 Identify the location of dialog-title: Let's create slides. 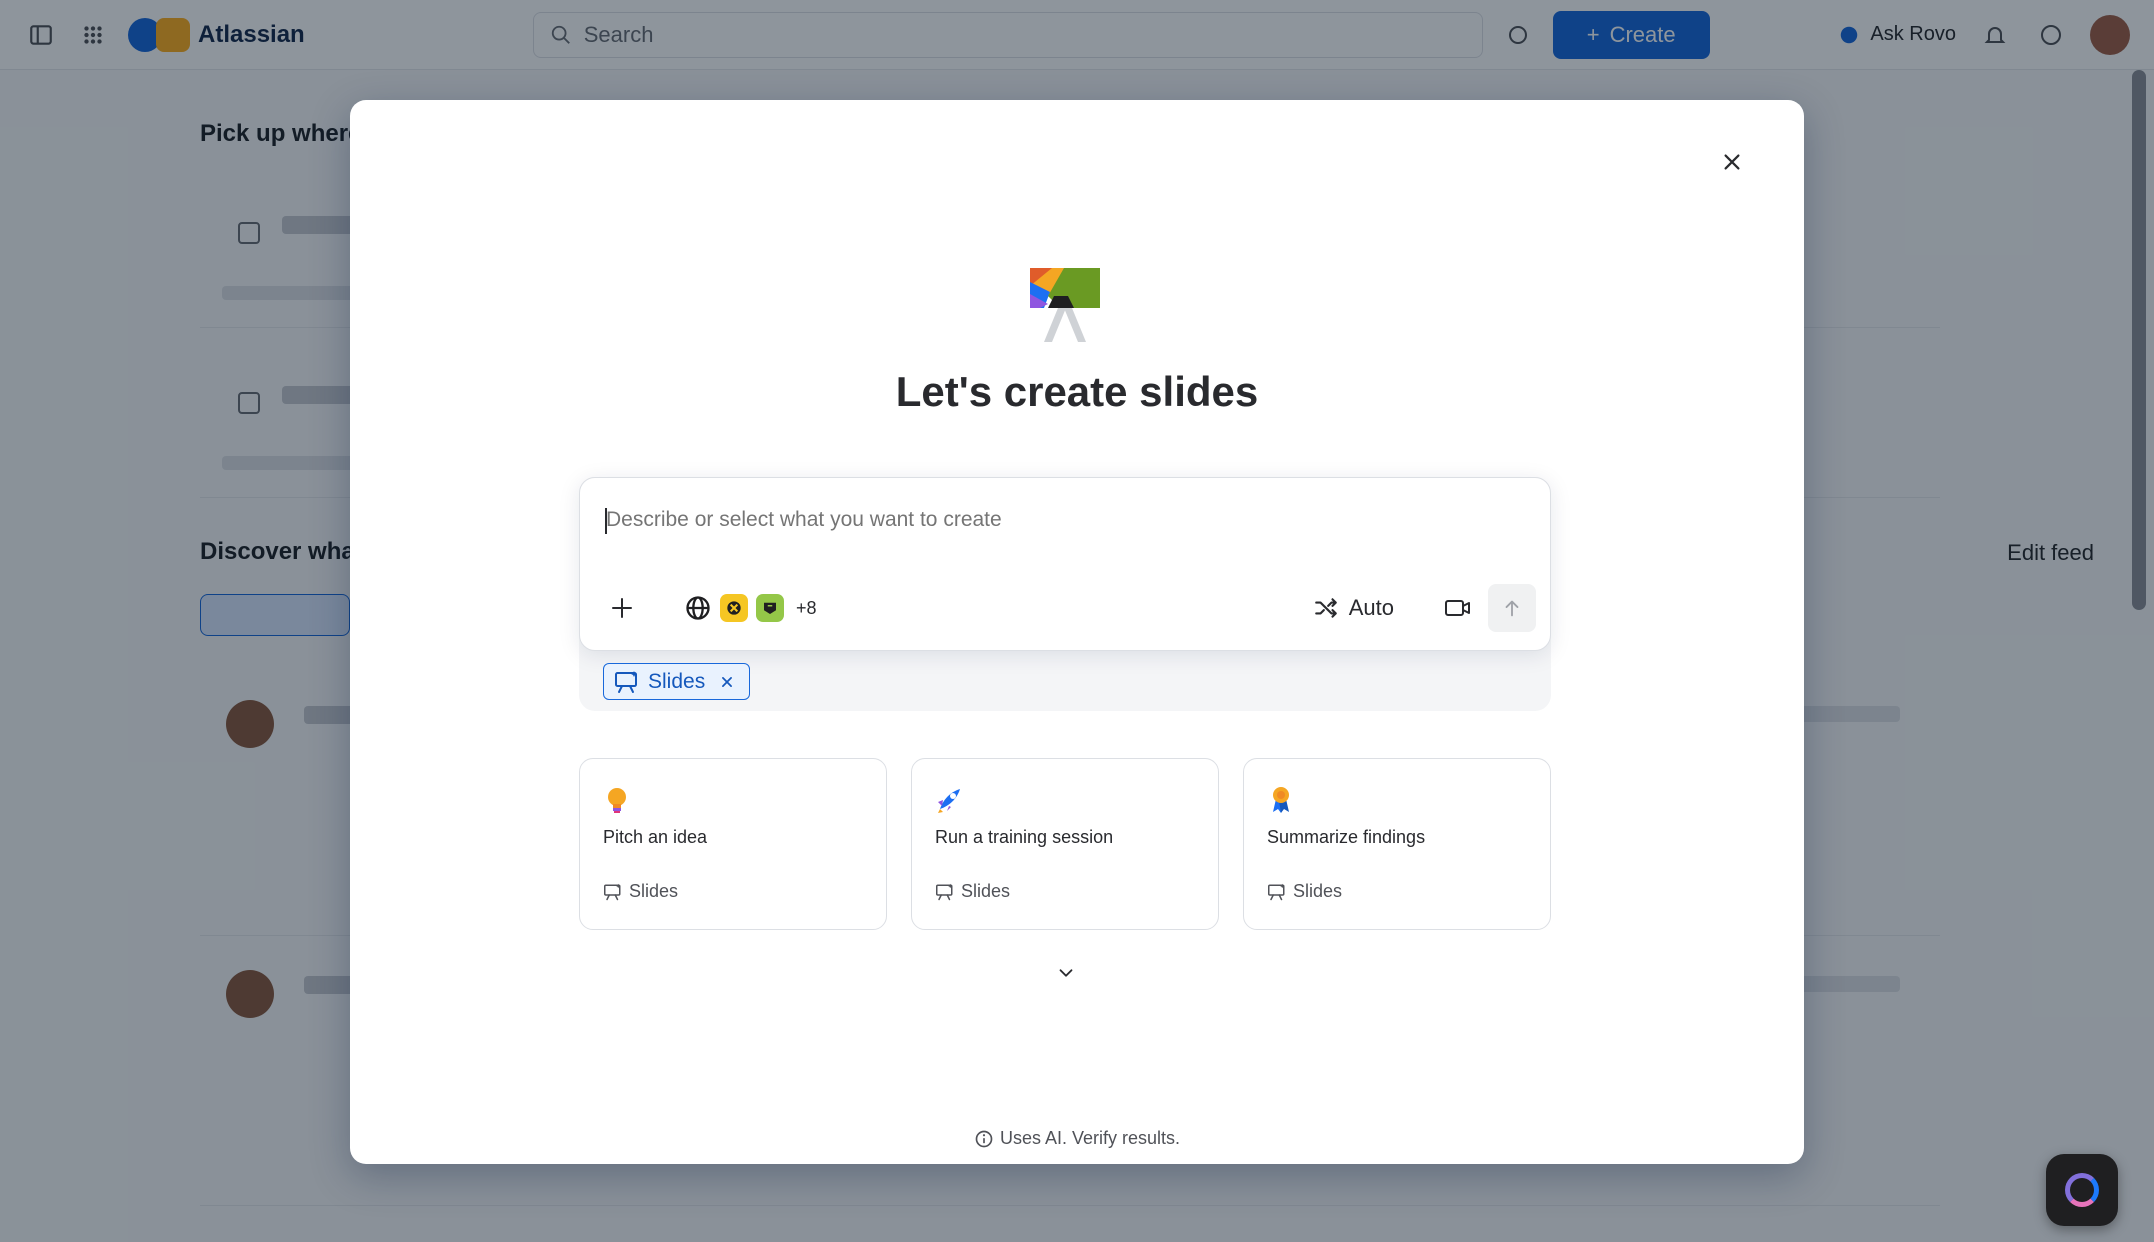
(1077, 391).